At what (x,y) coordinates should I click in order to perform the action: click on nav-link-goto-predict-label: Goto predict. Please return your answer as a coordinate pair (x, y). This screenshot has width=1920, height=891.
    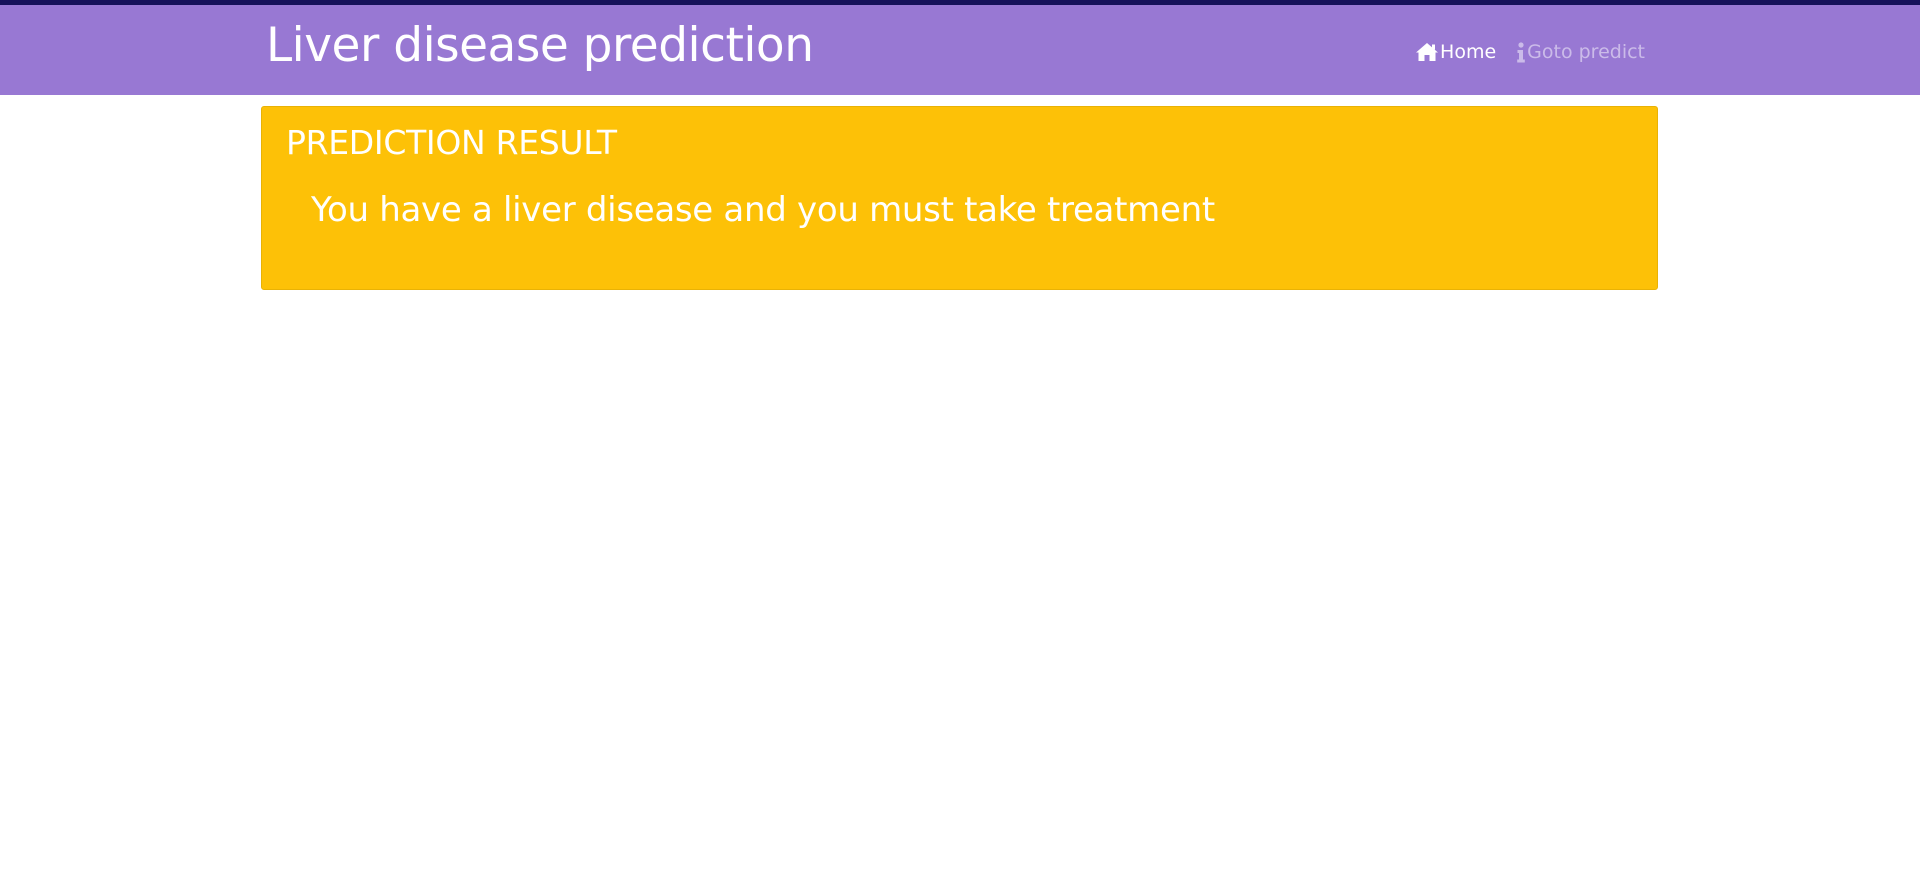
    Looking at the image, I should click on (1586, 52).